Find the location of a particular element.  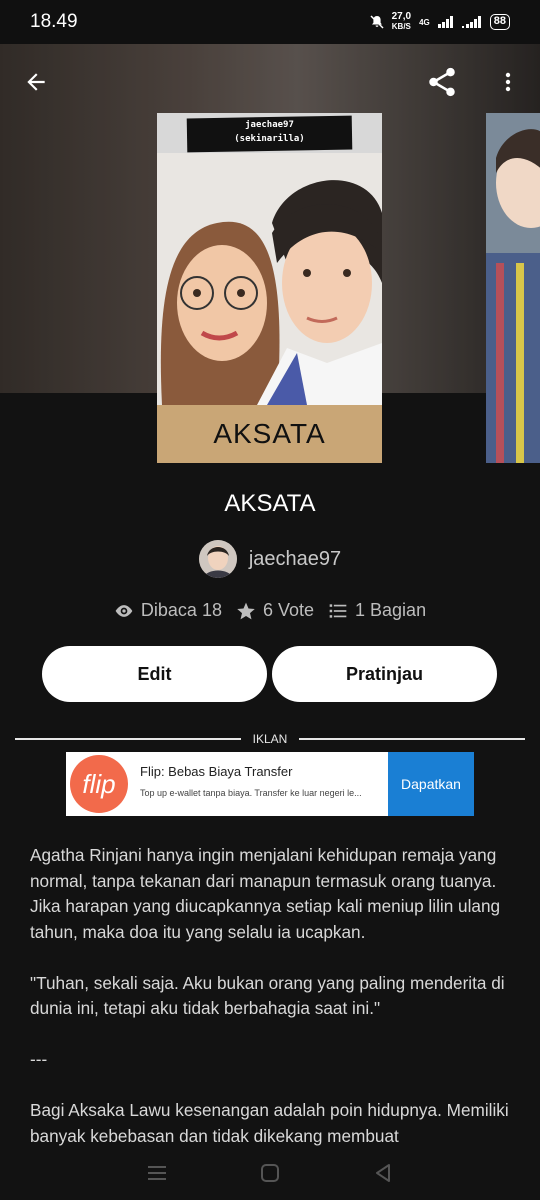

story-stats: Dibaca 18 6 Vote 1 Bagian is located at coordinates (270, 610).